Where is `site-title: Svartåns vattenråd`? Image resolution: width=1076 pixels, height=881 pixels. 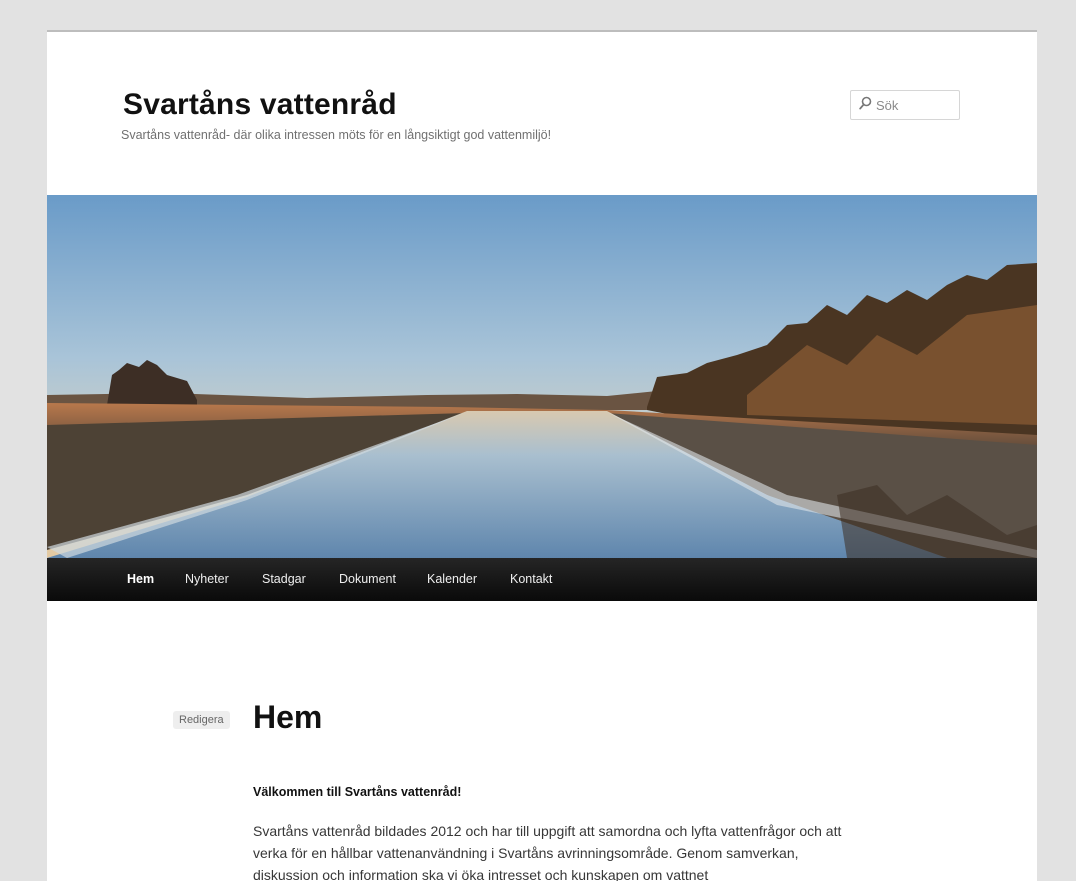
site-title: Svartåns vattenråd is located at coordinates (260, 105).